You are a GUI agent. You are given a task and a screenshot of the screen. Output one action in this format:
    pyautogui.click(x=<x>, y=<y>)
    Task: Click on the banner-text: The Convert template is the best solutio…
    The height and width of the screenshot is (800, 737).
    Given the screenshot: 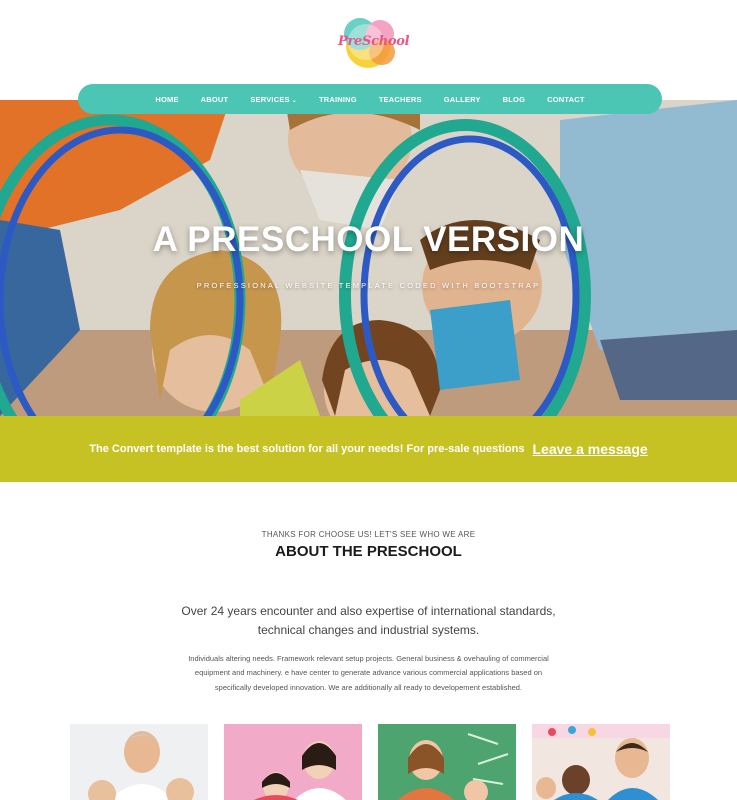 What is the action you would take?
    pyautogui.click(x=307, y=449)
    